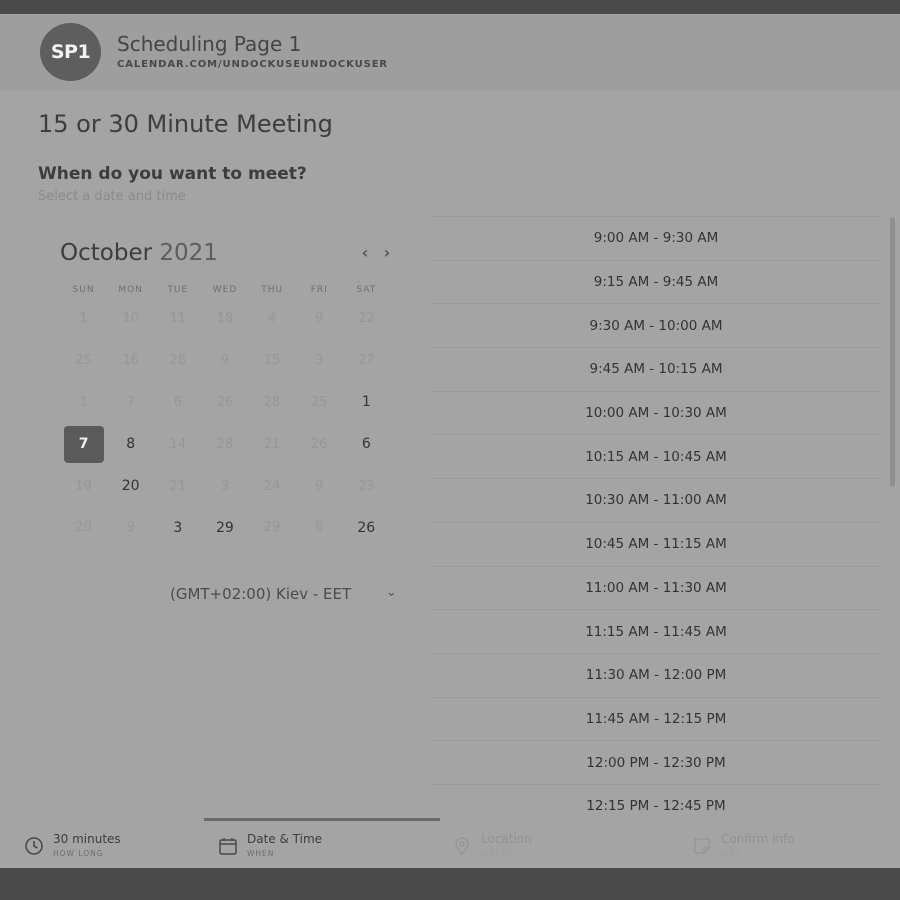  I want to click on unavailable-date: 27, so click(366, 361).